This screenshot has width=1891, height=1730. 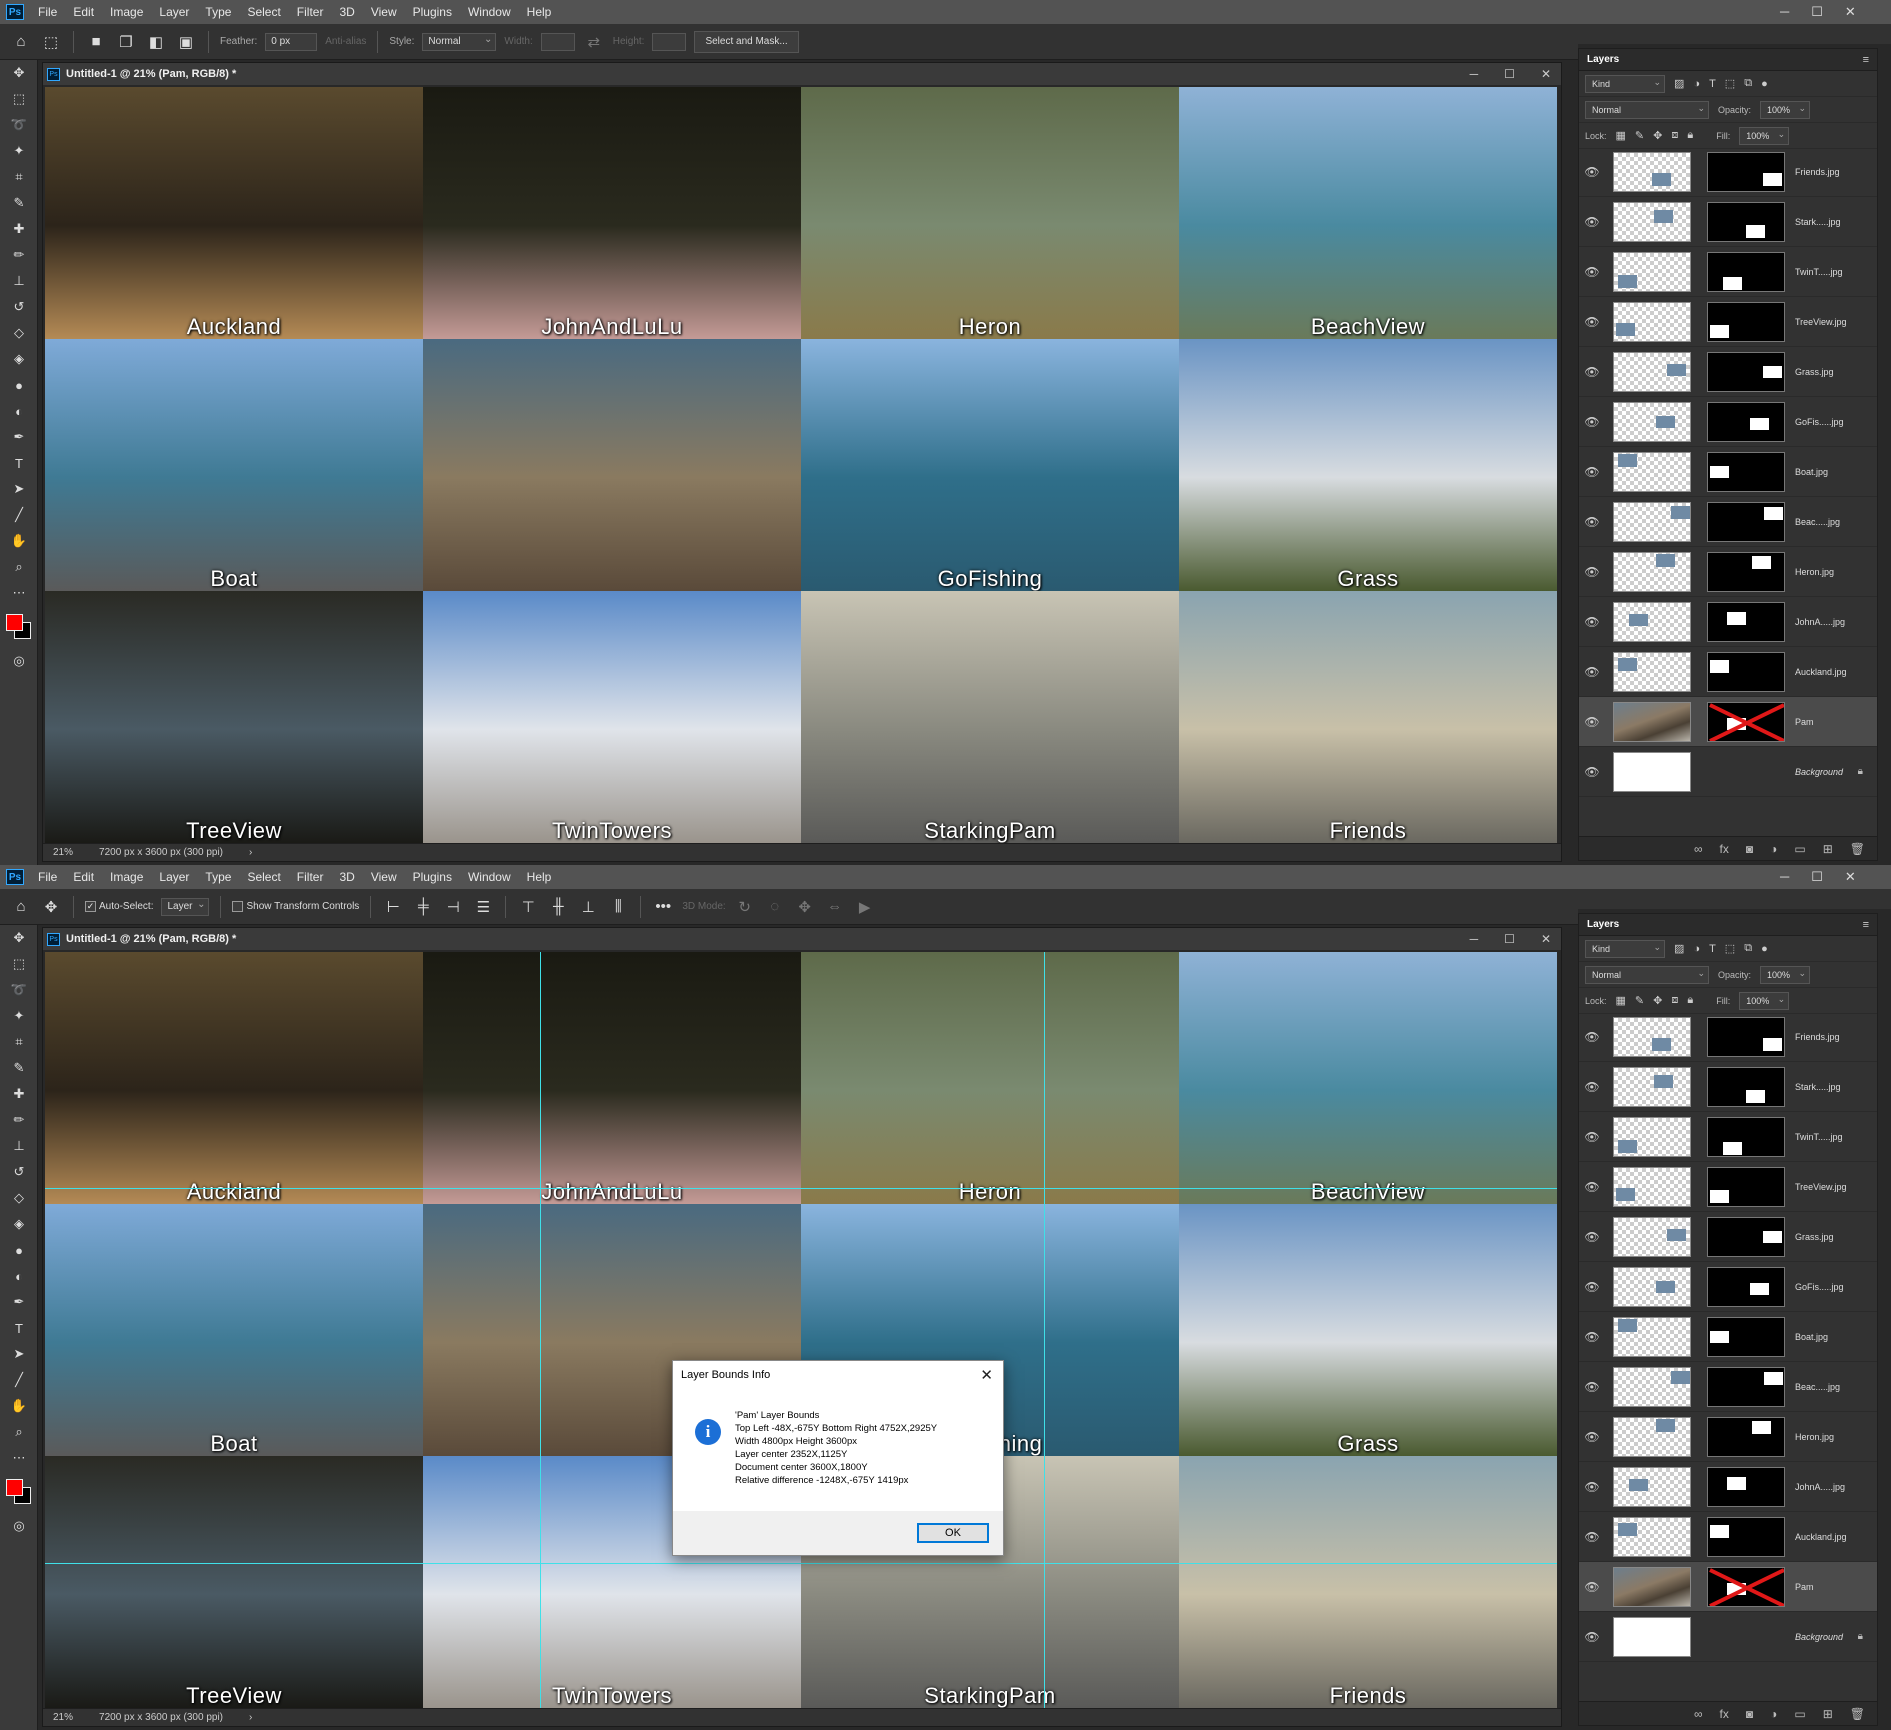 What do you see at coordinates (250, 852) in the screenshot?
I see `status-arrow-icon: ›` at bounding box center [250, 852].